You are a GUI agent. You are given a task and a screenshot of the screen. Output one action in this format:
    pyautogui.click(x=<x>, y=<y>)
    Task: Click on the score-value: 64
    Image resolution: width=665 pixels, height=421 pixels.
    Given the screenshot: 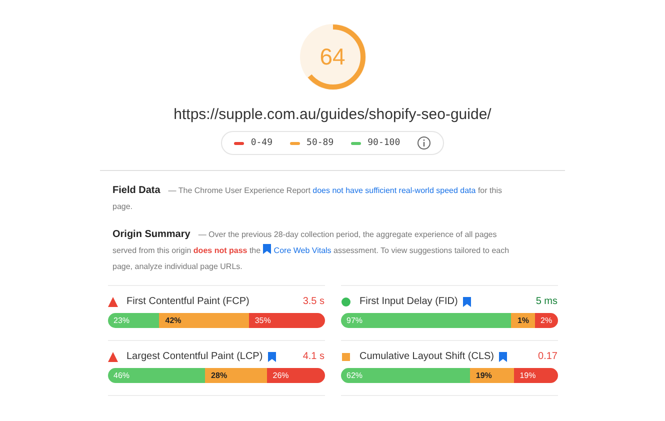 What is the action you would take?
    pyautogui.click(x=333, y=57)
    